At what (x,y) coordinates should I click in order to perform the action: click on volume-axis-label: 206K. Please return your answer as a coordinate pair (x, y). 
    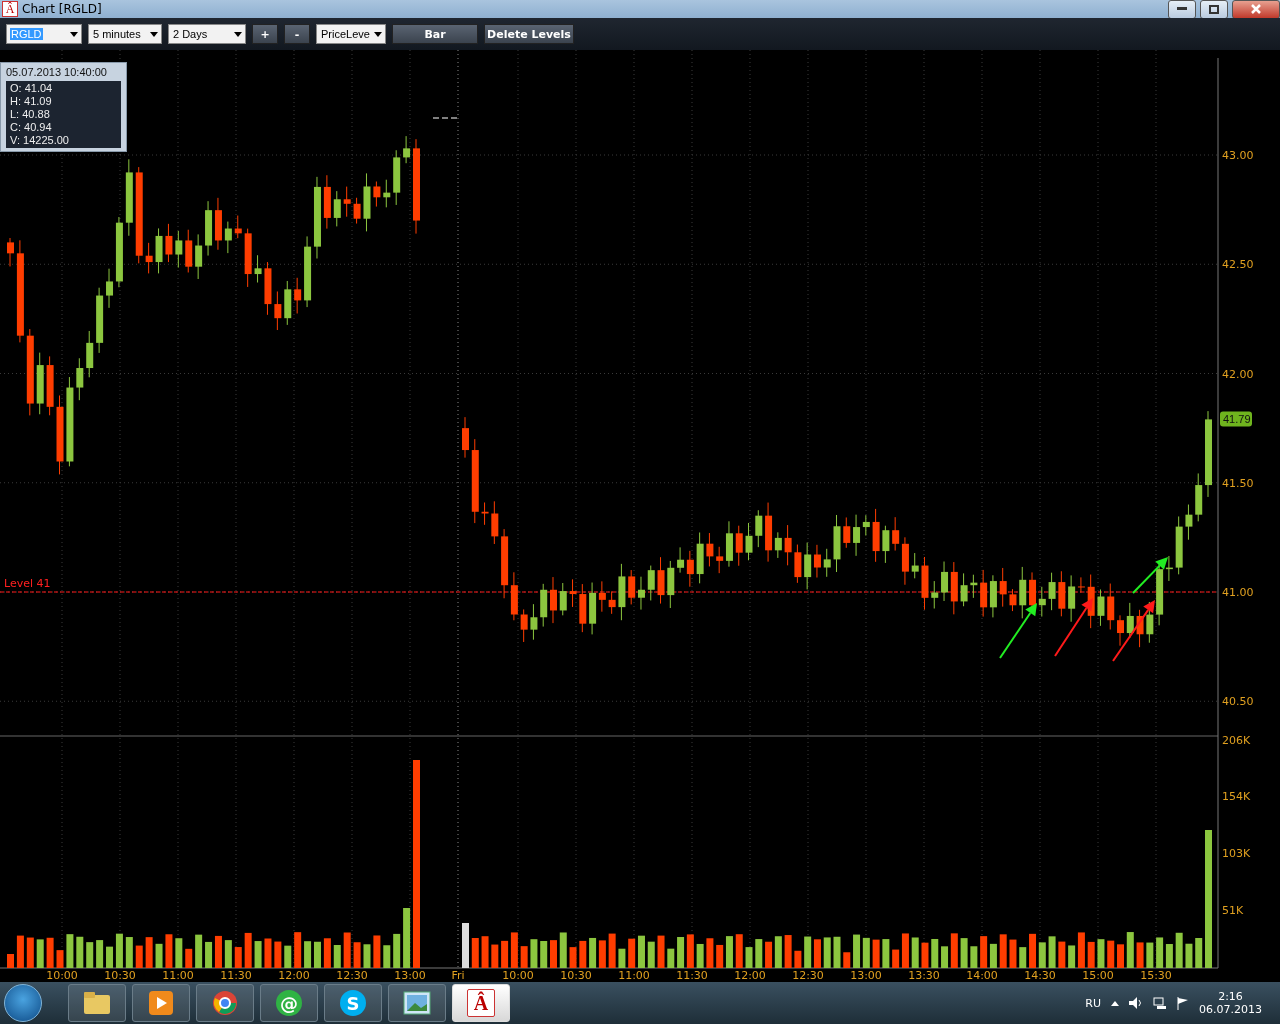
    Looking at the image, I should click on (1236, 740).